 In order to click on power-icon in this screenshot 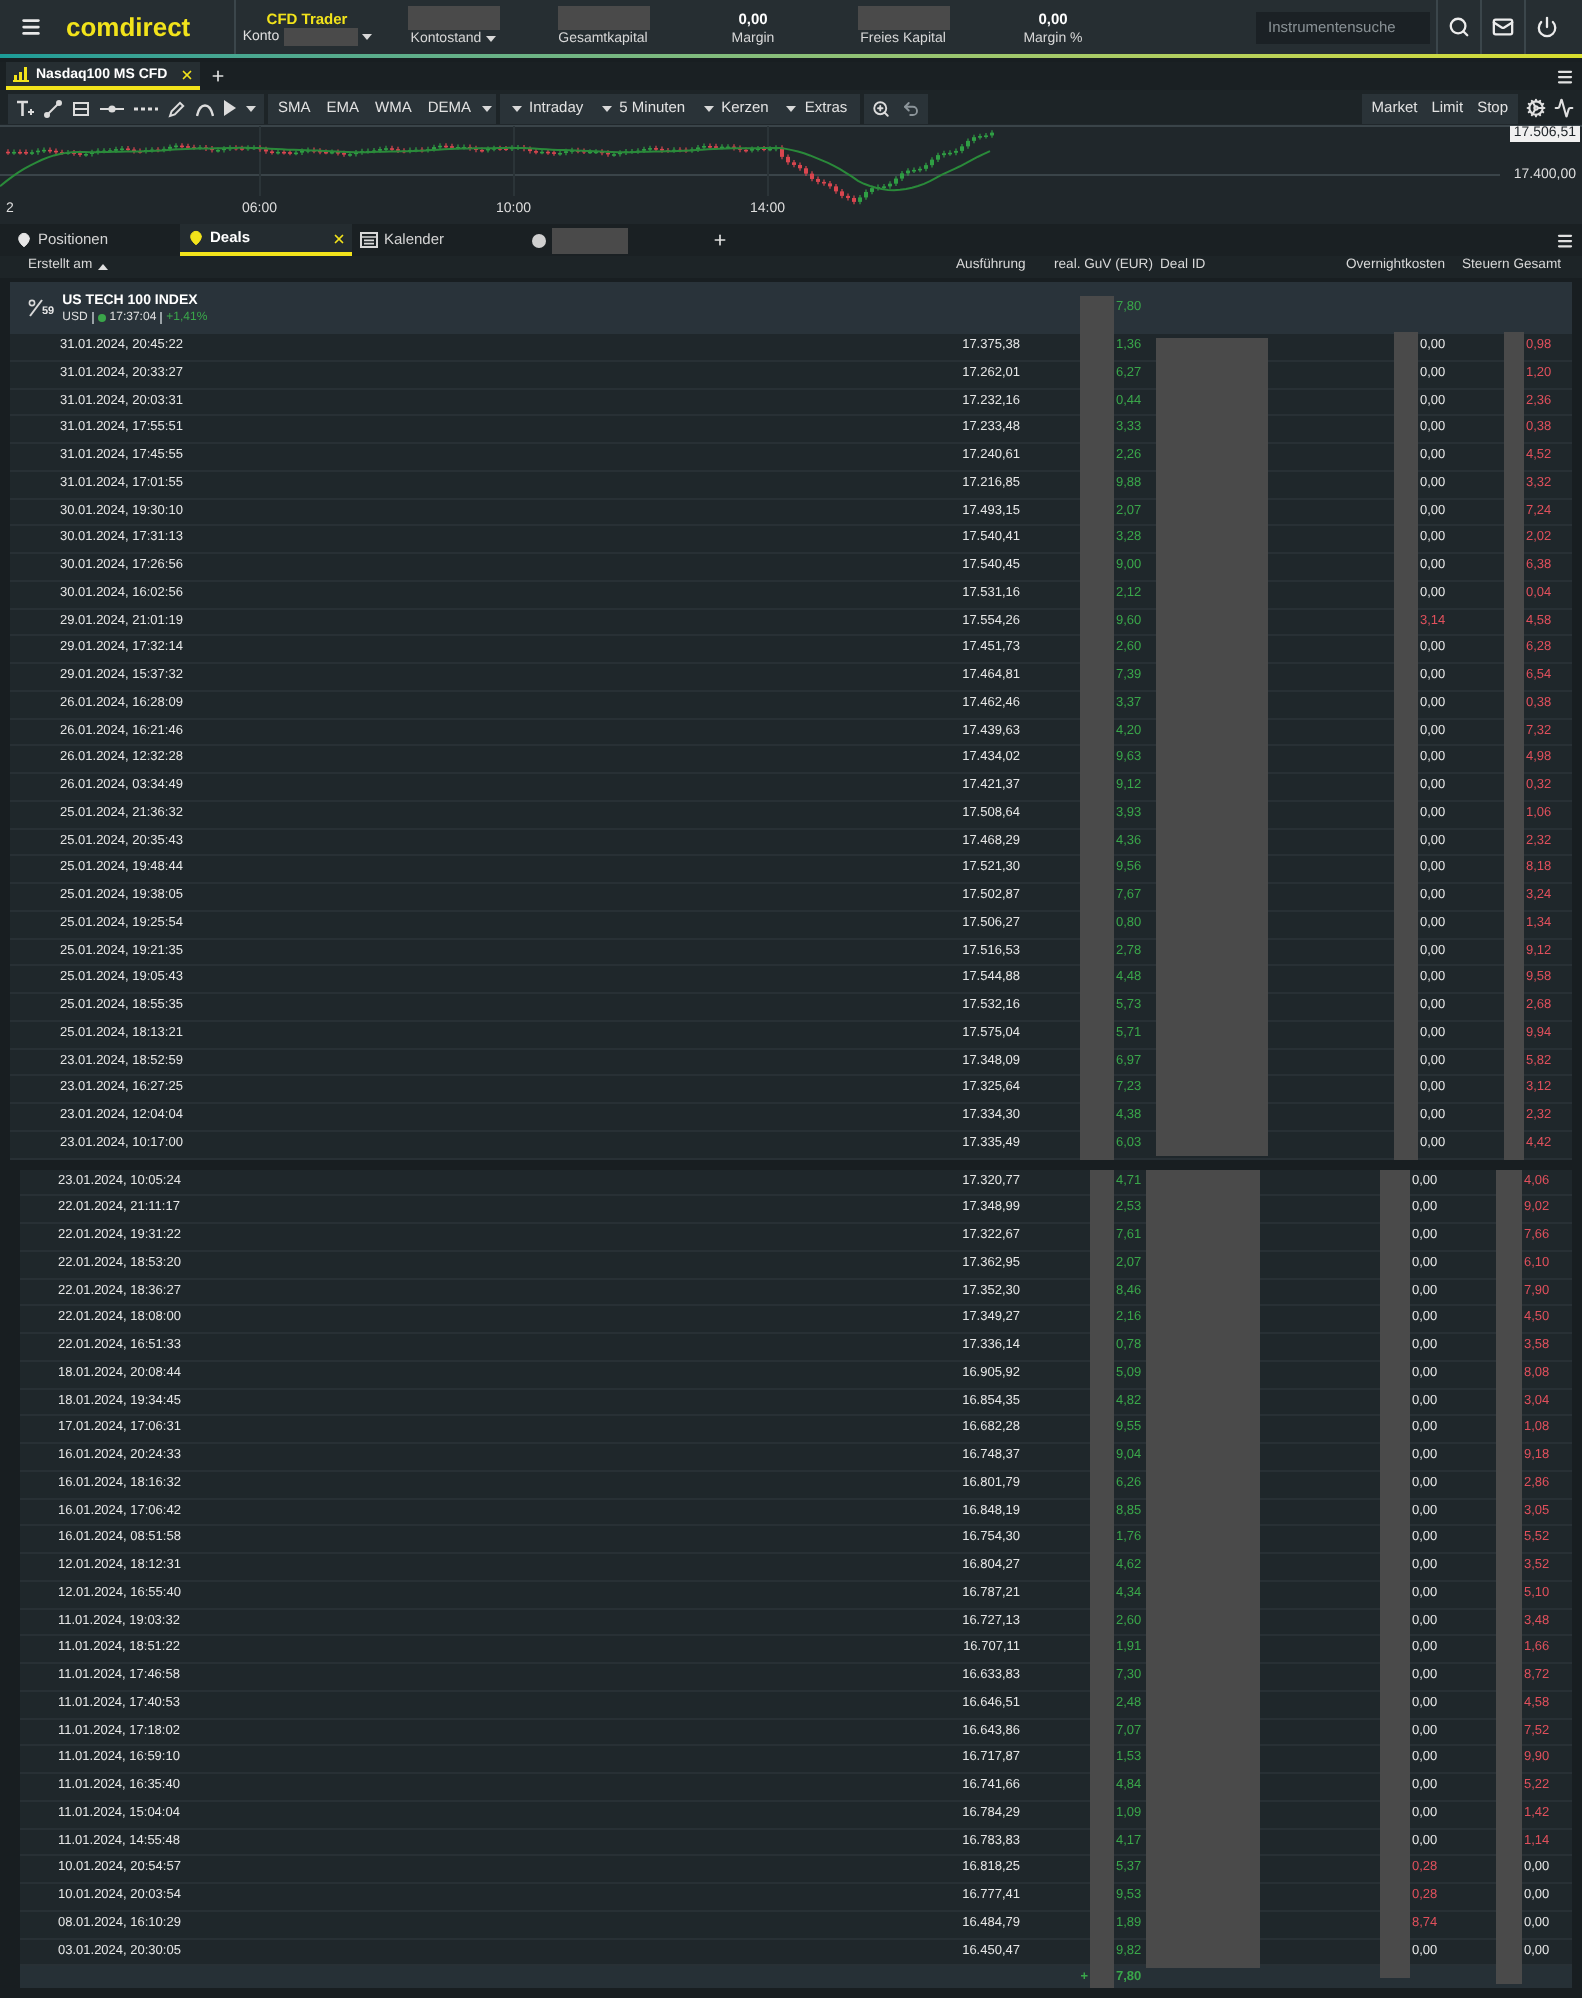, I will do `click(1547, 27)`.